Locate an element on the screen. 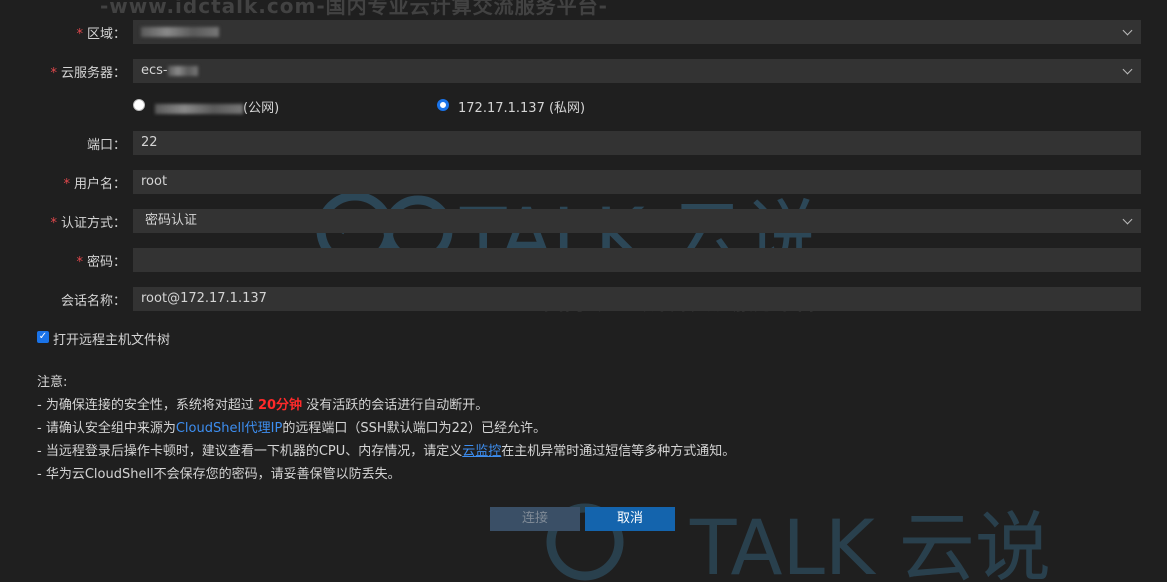 Image resolution: width=1167 pixels, height=582 pixels. session-name-input: root@172.17.1.137 is located at coordinates (637, 299).